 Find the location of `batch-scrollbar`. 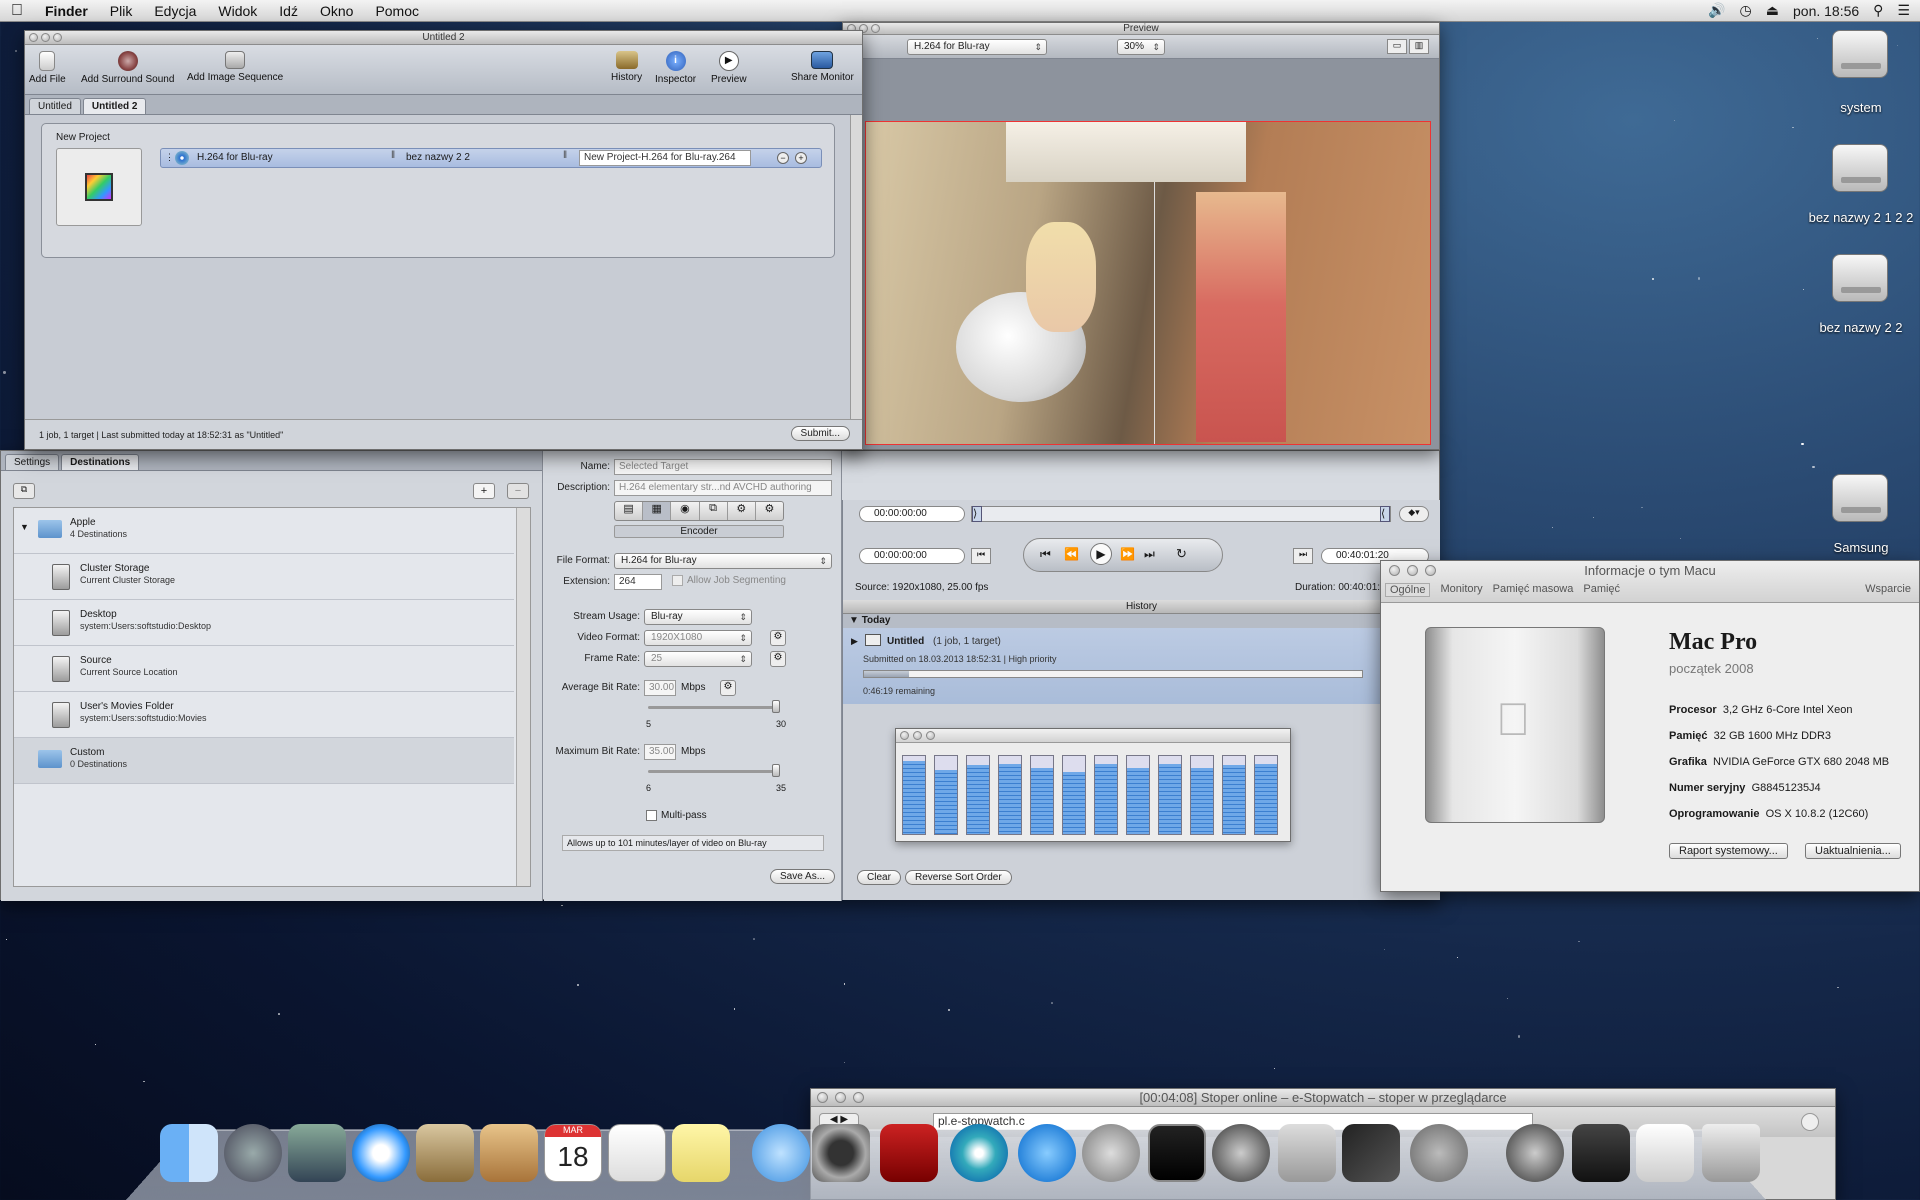

batch-scrollbar is located at coordinates (856, 268).